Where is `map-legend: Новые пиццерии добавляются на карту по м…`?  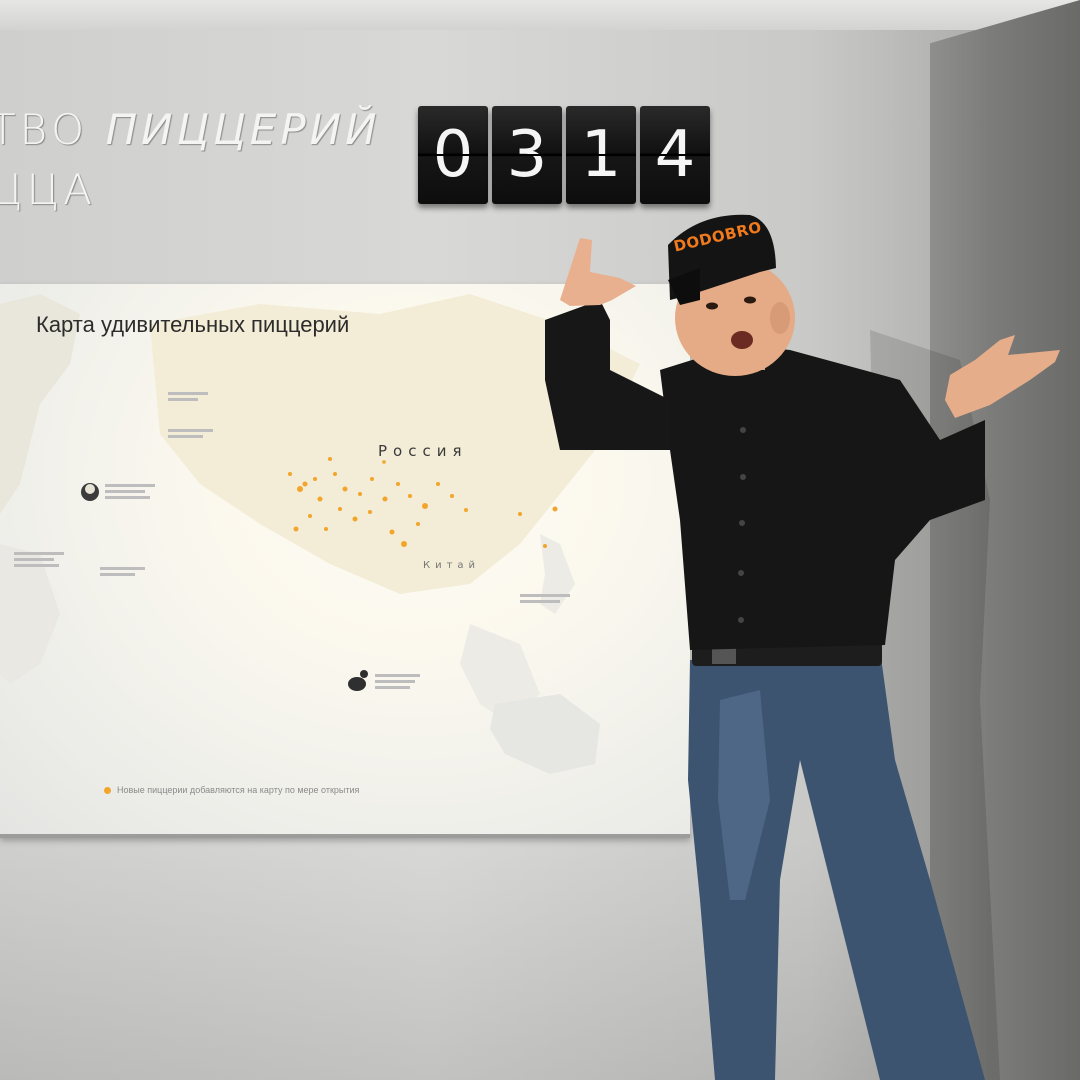
map-legend: Новые пиццерии добавляются на карту по м… is located at coordinates (231, 790).